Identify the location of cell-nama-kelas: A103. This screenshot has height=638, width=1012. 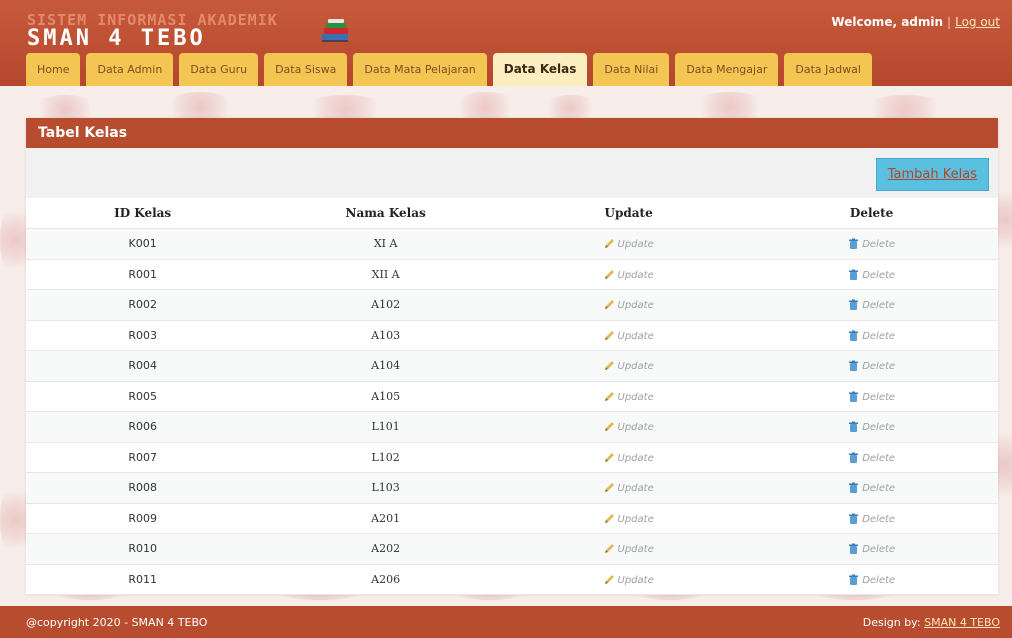
(385, 335).